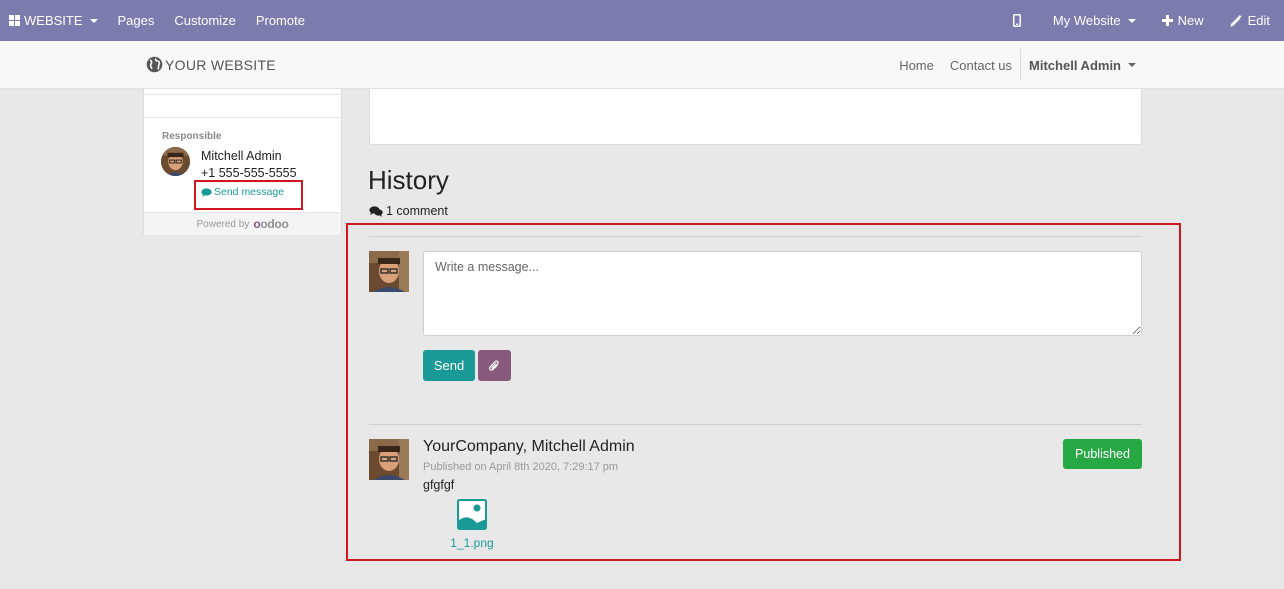  I want to click on site-logo: YOUR WEBSITE, so click(211, 64).